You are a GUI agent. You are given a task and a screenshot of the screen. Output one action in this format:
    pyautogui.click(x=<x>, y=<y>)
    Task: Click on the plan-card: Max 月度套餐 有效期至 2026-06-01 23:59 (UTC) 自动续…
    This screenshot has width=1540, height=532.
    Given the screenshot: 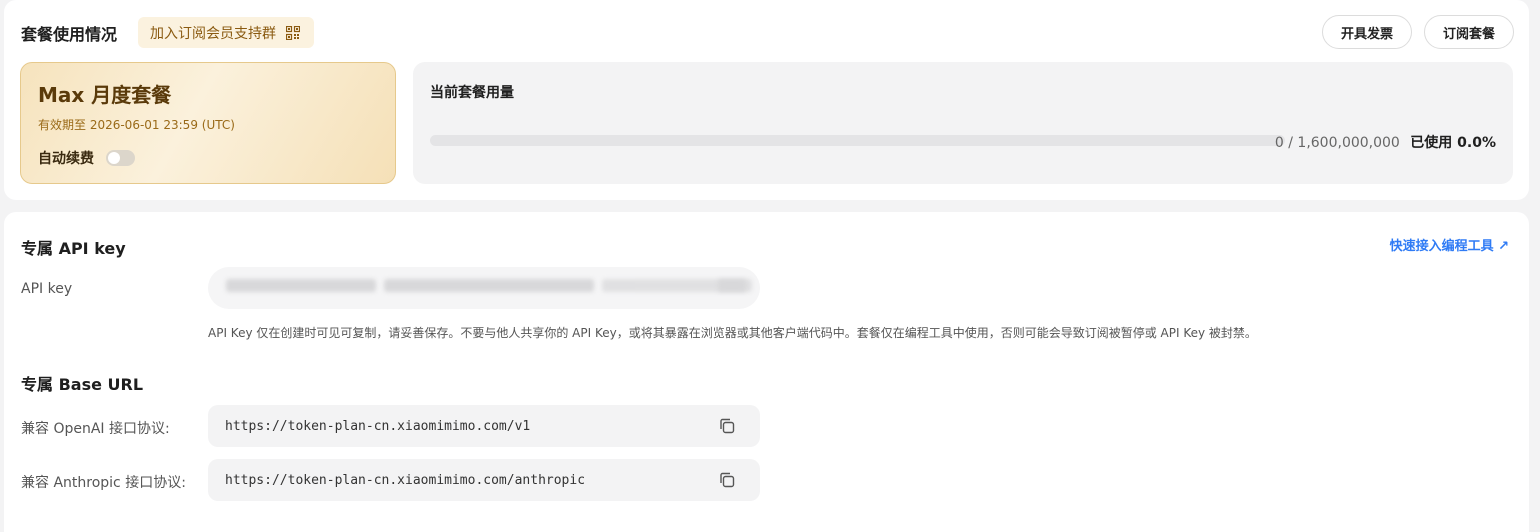 What is the action you would take?
    pyautogui.click(x=208, y=123)
    